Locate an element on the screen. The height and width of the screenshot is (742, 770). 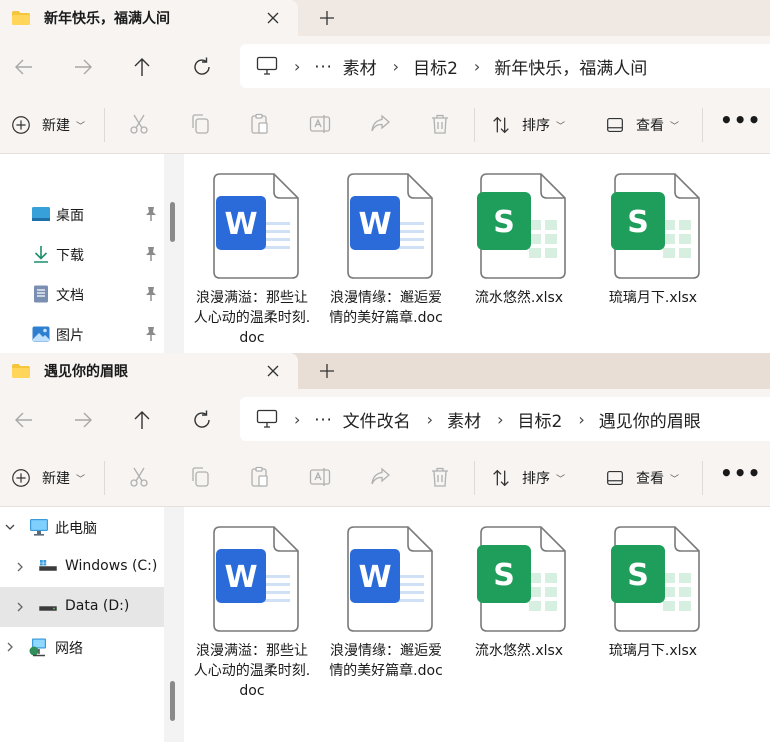
sidebar-item-pictures: 图片 is located at coordinates (82, 333).